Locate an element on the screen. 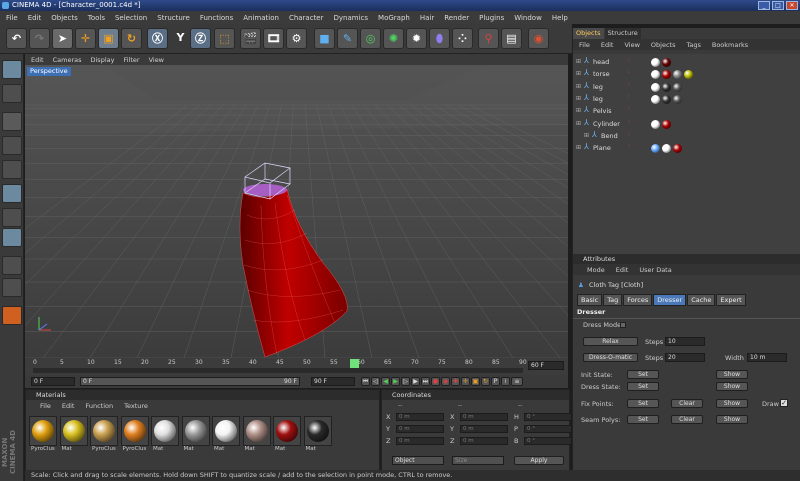  object-axis-icon is located at coordinates (12, 217).